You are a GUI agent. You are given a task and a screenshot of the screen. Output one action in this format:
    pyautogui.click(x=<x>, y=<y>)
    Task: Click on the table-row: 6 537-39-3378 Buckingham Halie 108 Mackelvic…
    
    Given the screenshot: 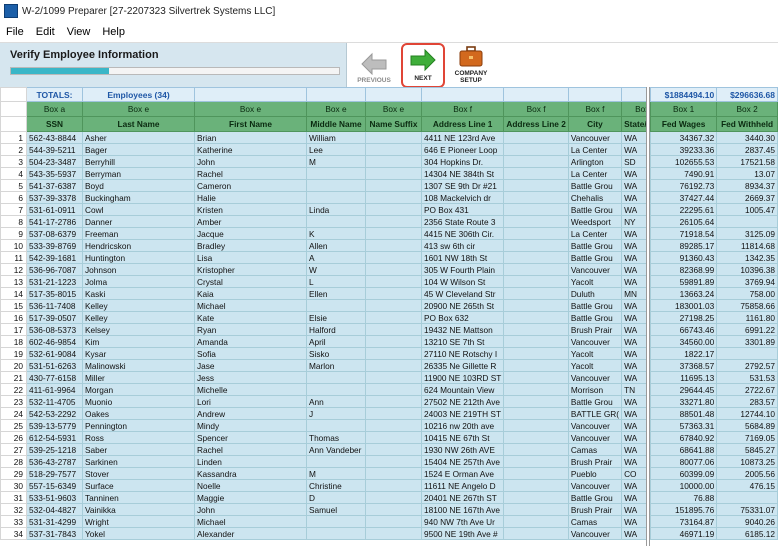 What is the action you would take?
    pyautogui.click(x=332, y=197)
    